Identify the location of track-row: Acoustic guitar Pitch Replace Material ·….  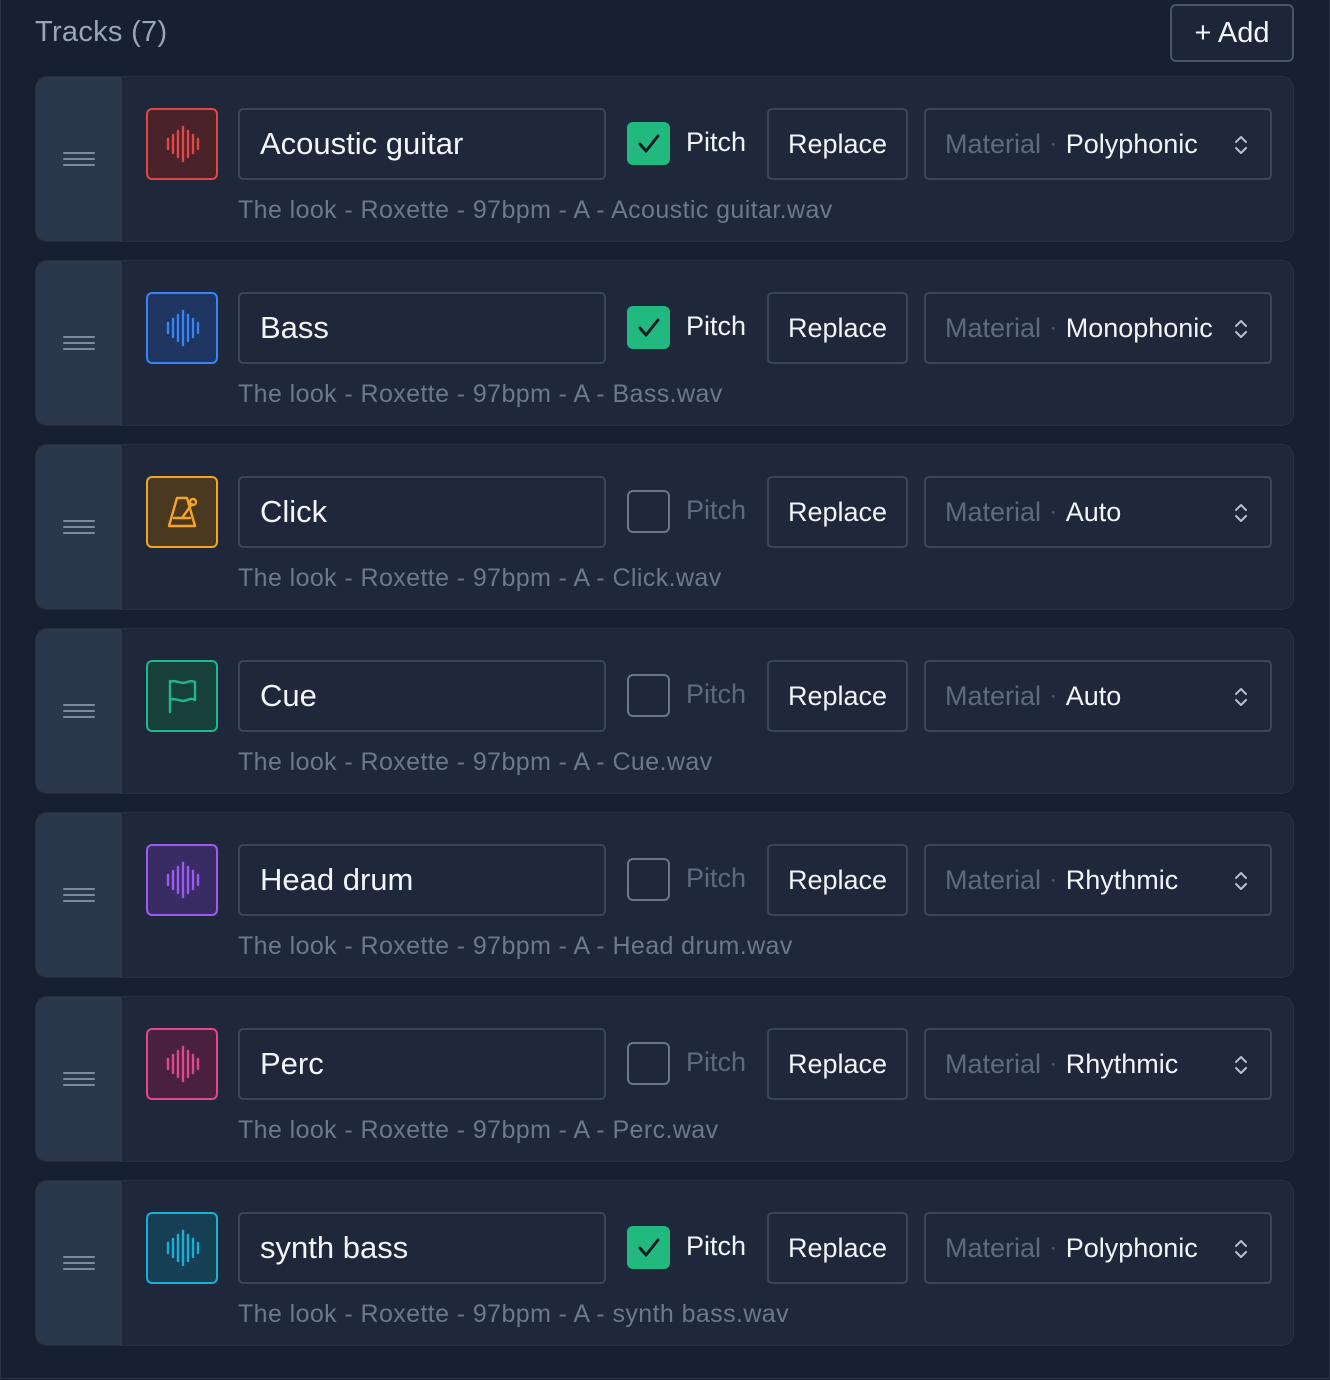
(664, 159).